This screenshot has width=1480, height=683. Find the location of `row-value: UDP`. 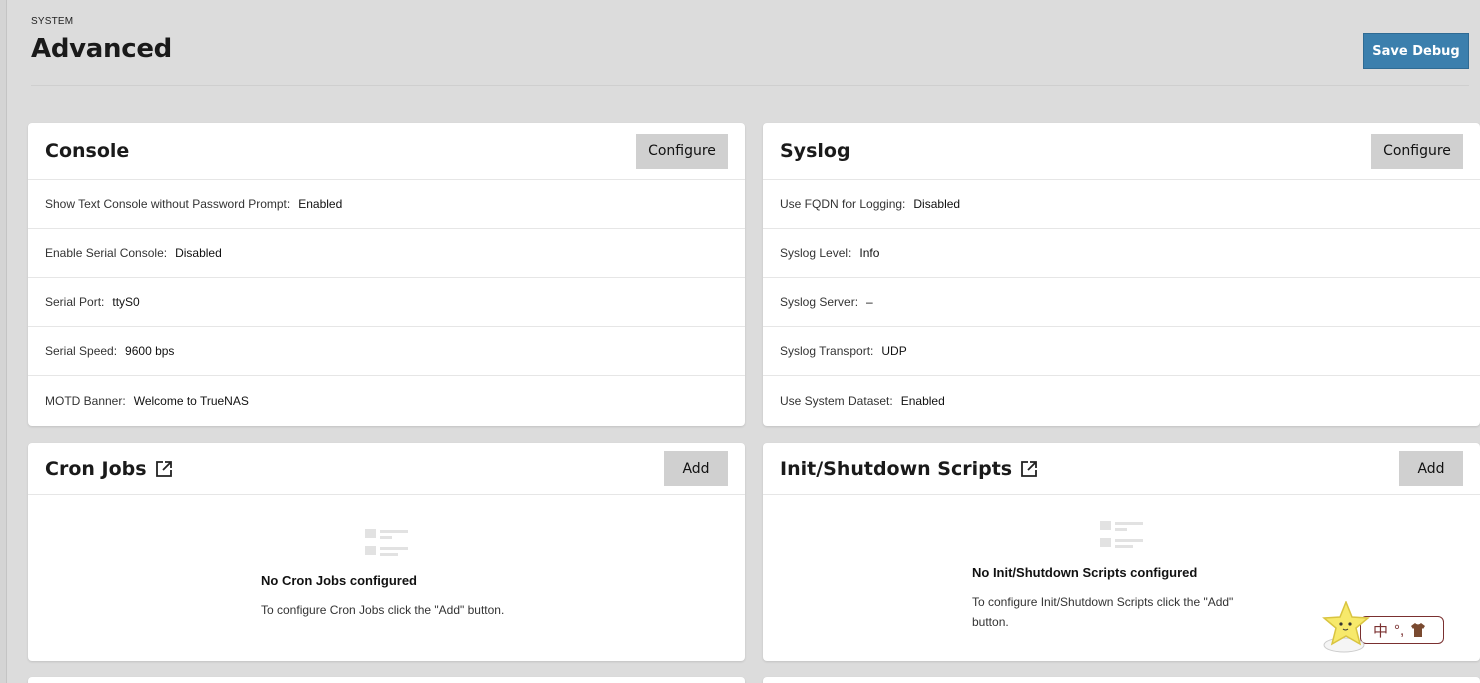

row-value: UDP is located at coordinates (894, 351).